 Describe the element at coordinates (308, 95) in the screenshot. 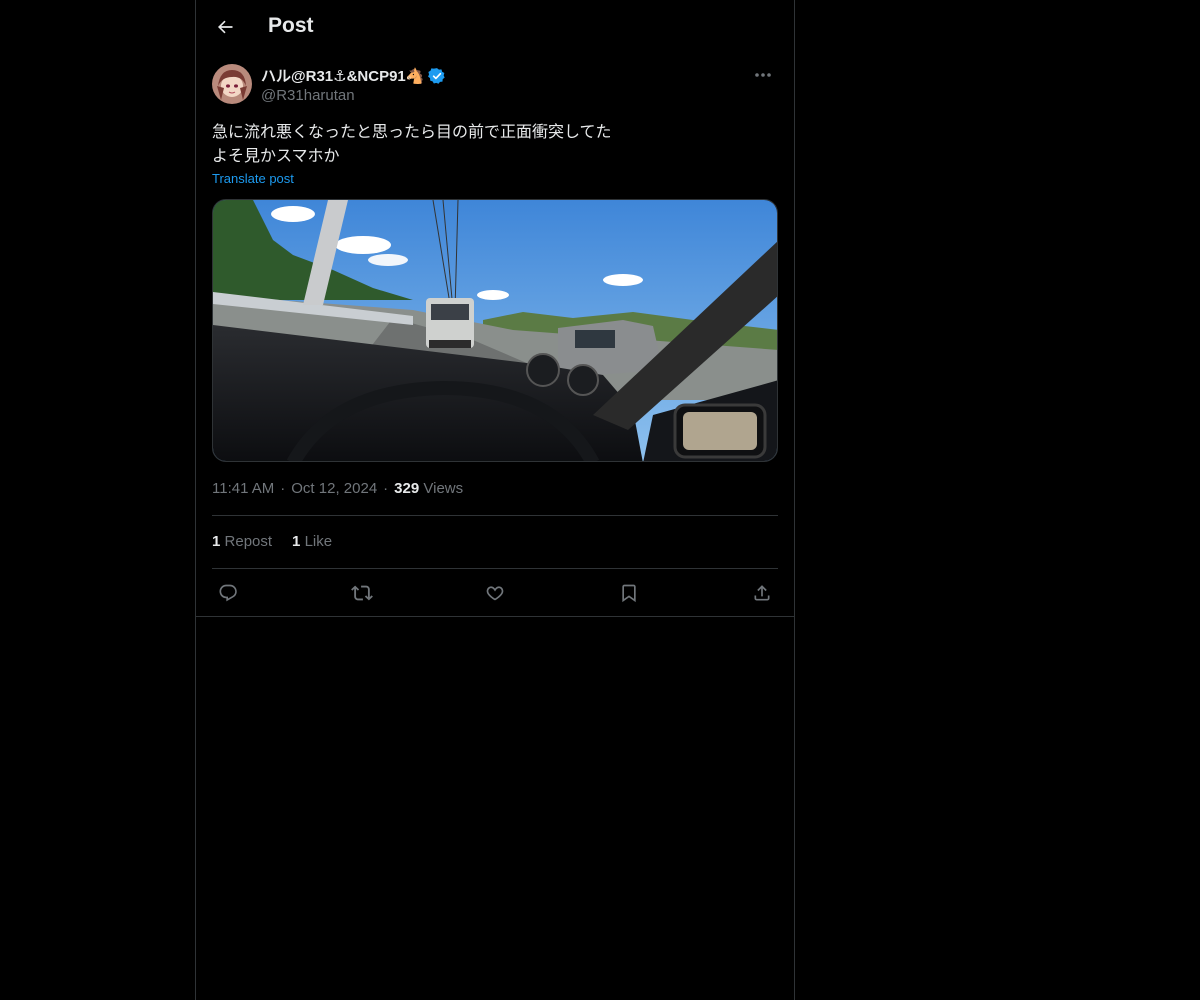

I see `author-handle: @R31harutan` at that location.